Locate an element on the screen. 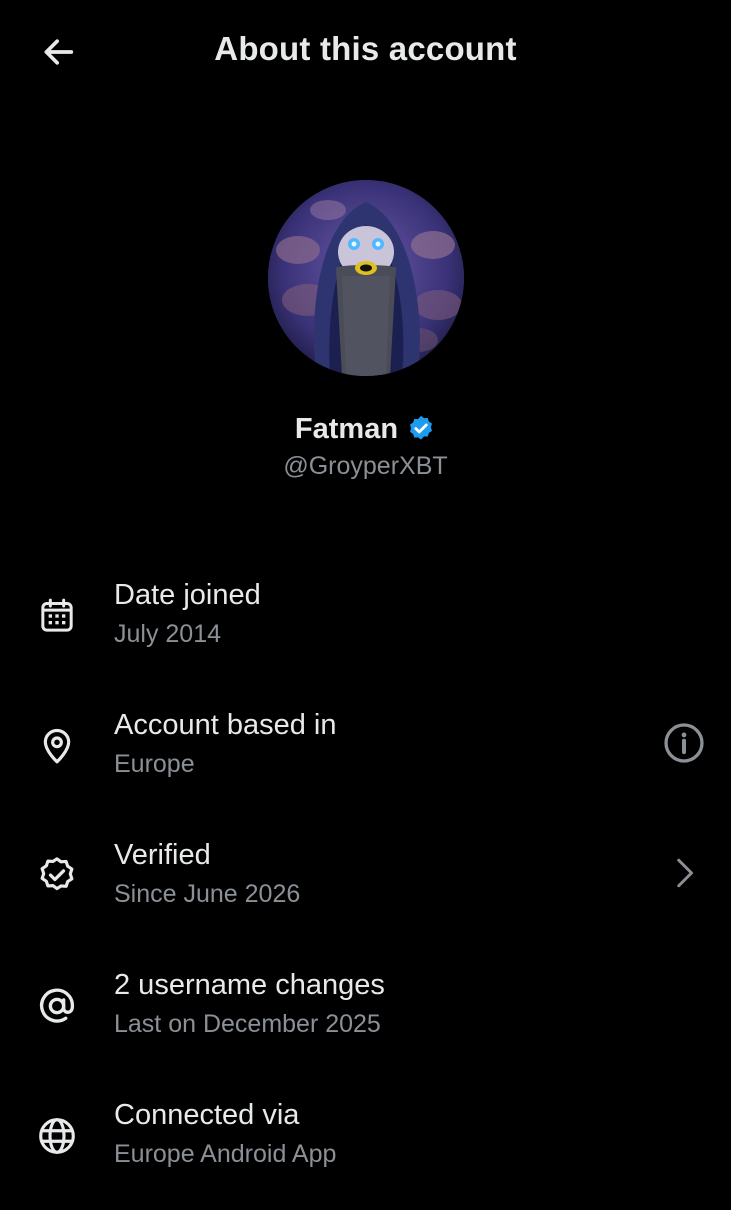 The width and height of the screenshot is (731, 1210). top-bar: About this account is located at coordinates (365, 52).